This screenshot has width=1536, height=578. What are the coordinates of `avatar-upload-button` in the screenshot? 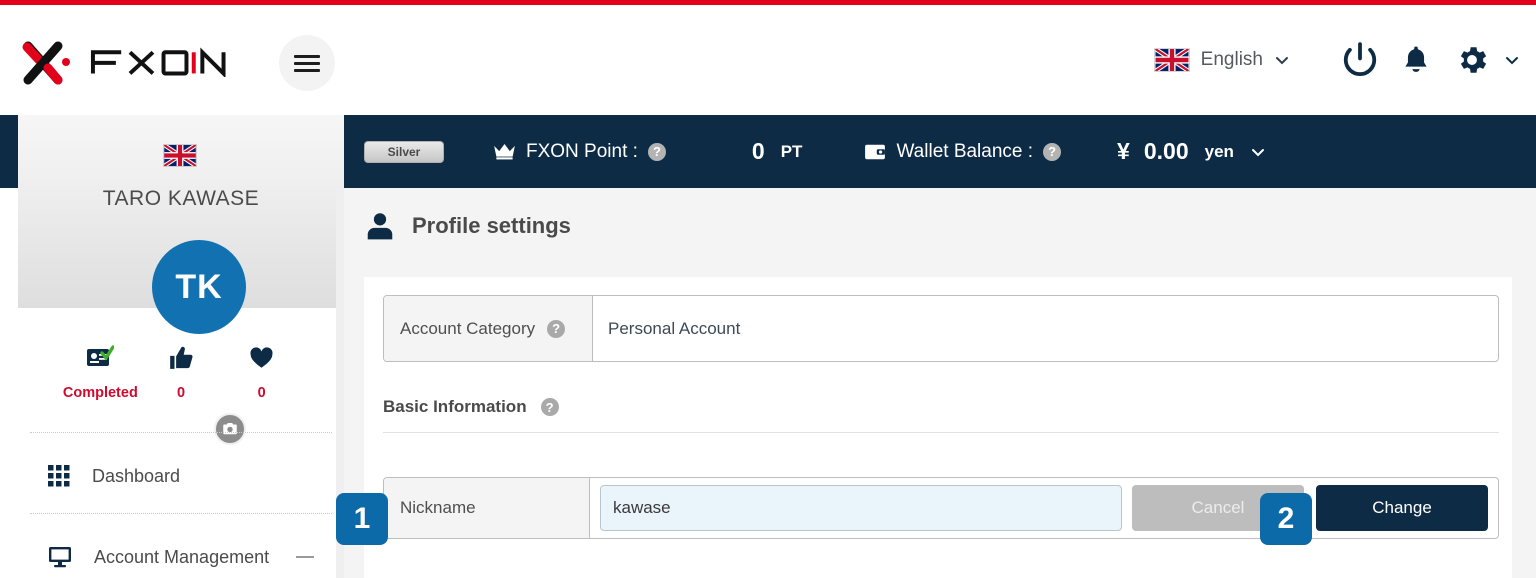 It's located at (230, 429).